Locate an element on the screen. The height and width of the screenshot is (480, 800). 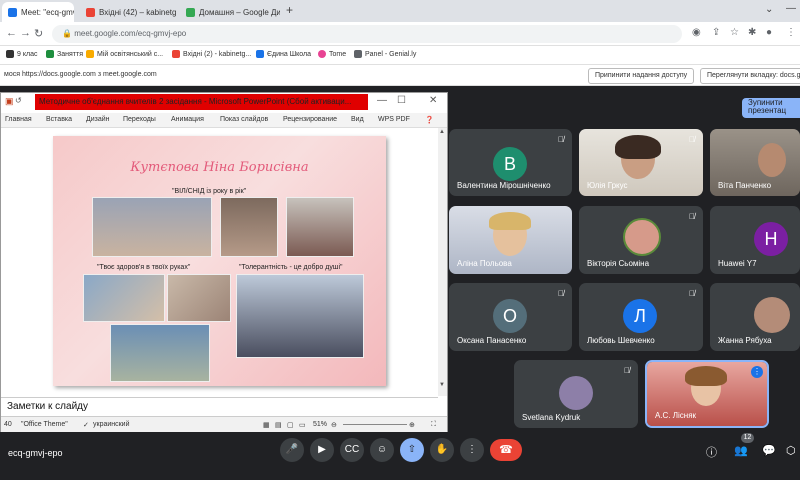
fit-window-icon: ⛶ is located at coordinates (433, 425).